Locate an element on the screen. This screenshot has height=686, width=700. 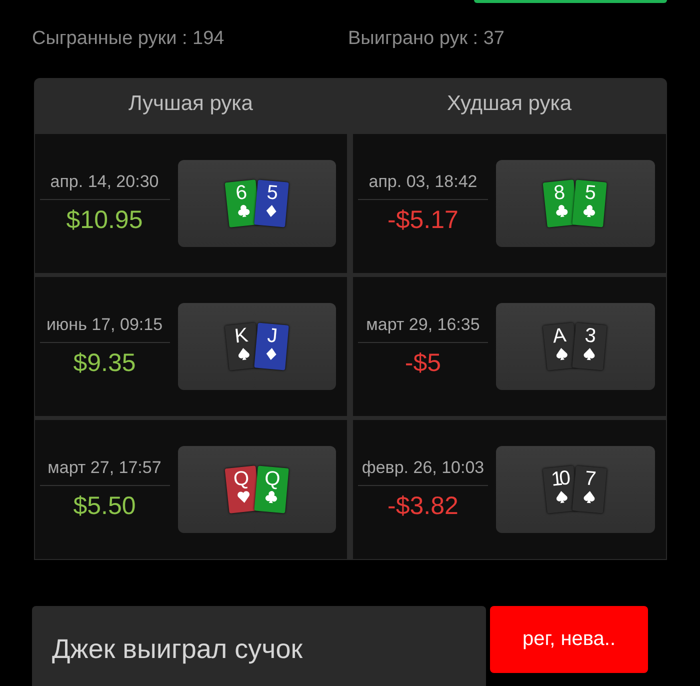
hand-button: A 3 is located at coordinates (575, 346).